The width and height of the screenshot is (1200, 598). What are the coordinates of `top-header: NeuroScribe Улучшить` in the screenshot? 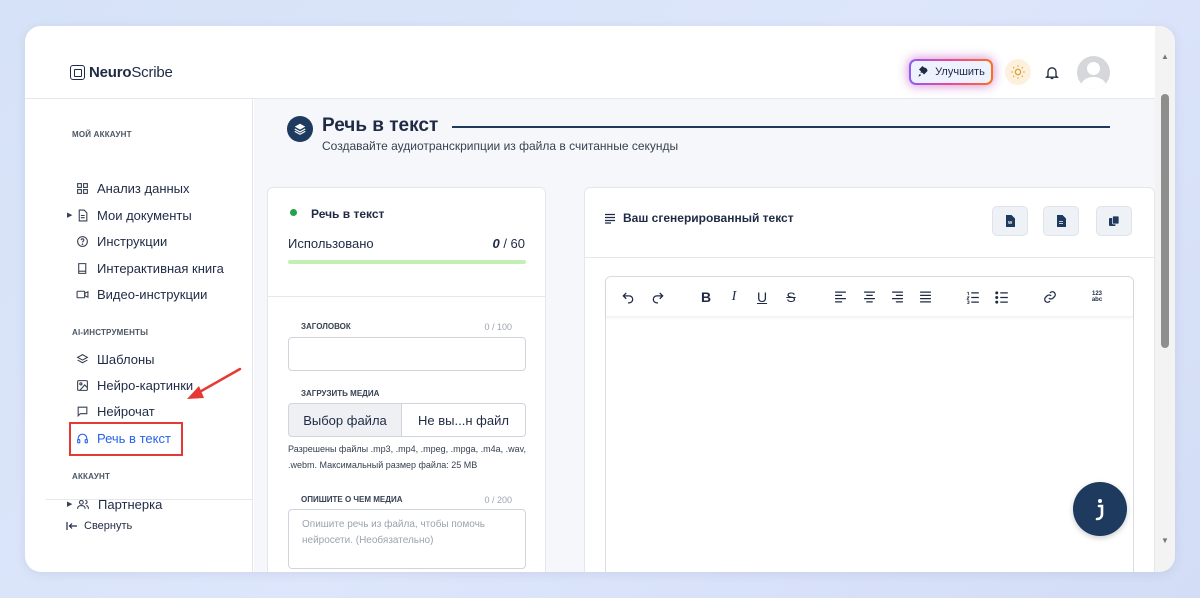 It's located at (590, 62).